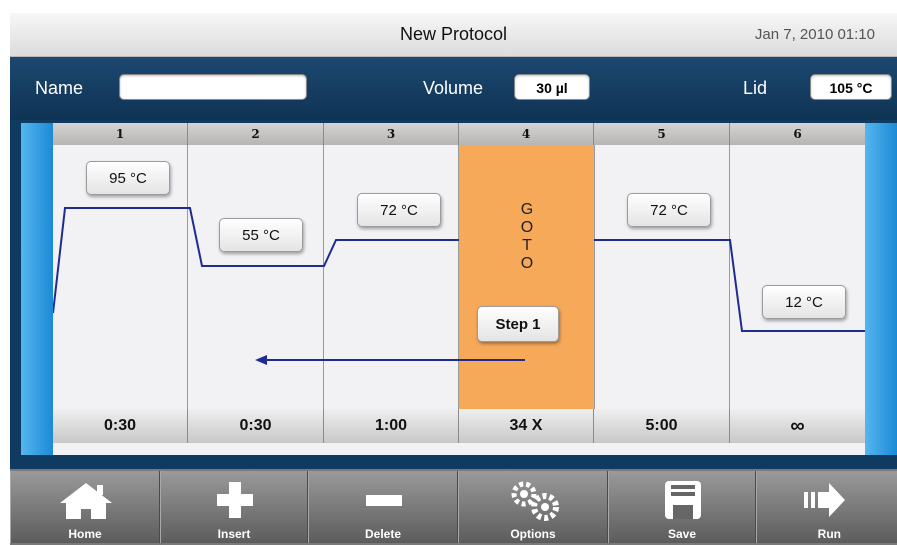 The width and height of the screenshot is (897, 545). Describe the element at coordinates (881, 289) in the screenshot. I see `scroll-right-button` at that location.